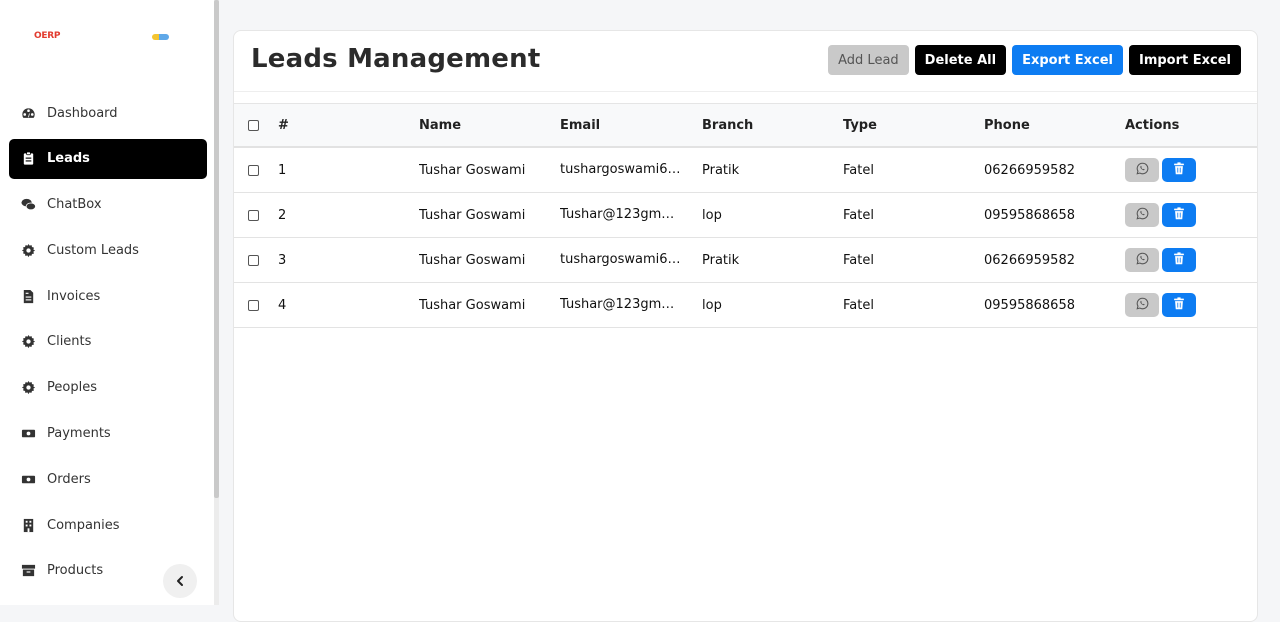 The height and width of the screenshot is (622, 1280). Describe the element at coordinates (28, 158) in the screenshot. I see `clipboard-icon` at that location.